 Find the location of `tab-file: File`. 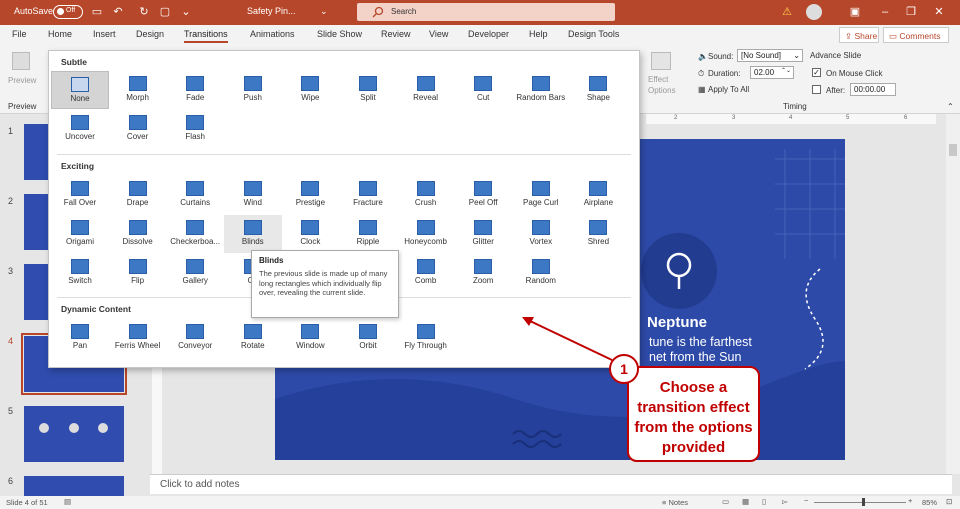

tab-file: File is located at coordinates (19, 34).